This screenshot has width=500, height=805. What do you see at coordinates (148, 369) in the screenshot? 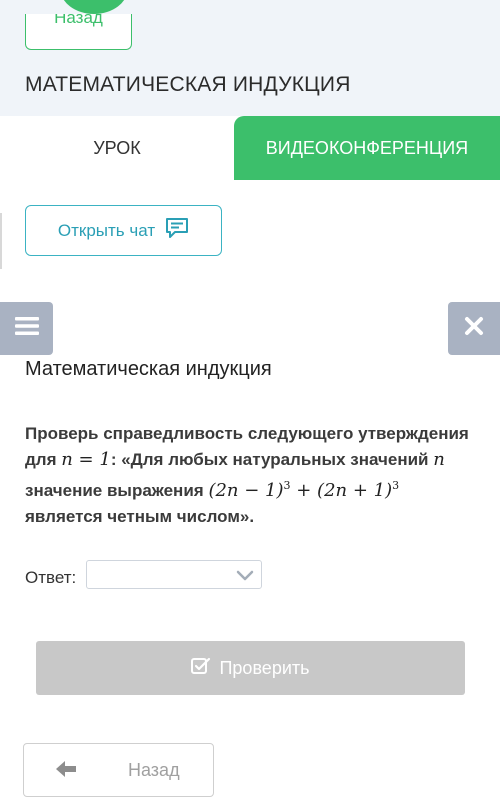
I see `section-title: Математическая индукция` at bounding box center [148, 369].